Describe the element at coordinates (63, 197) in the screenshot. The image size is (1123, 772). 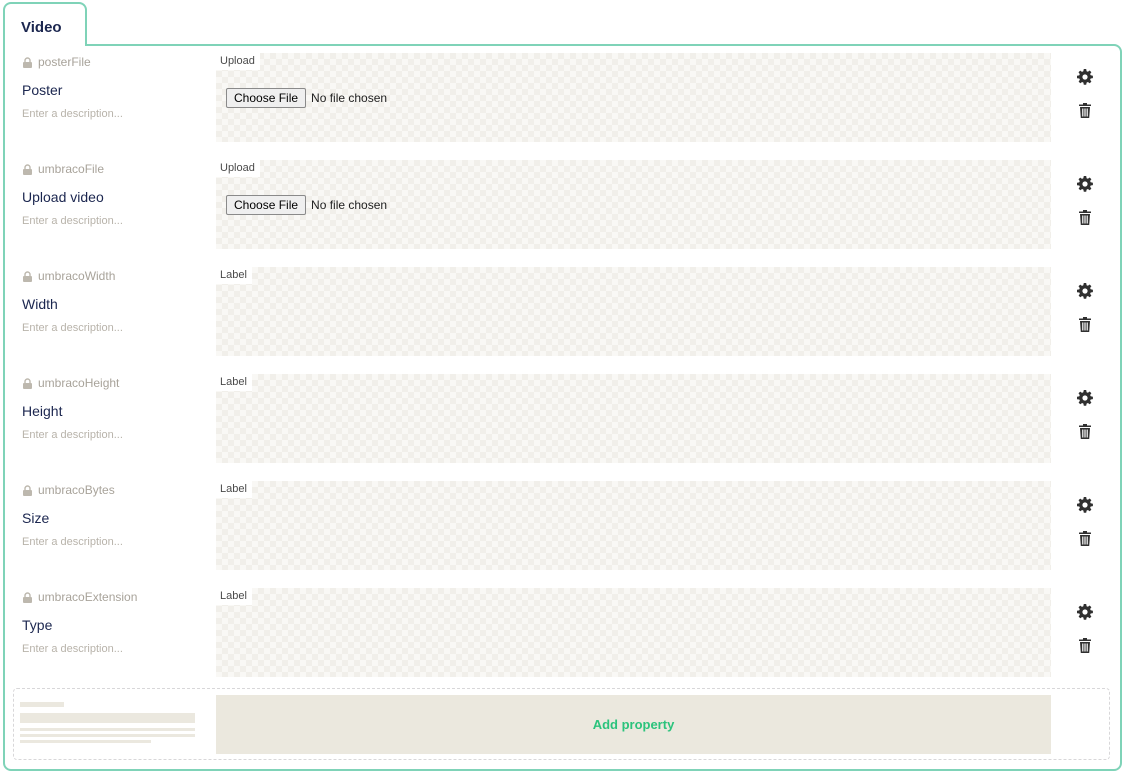
I see `property-name: Upload video` at that location.